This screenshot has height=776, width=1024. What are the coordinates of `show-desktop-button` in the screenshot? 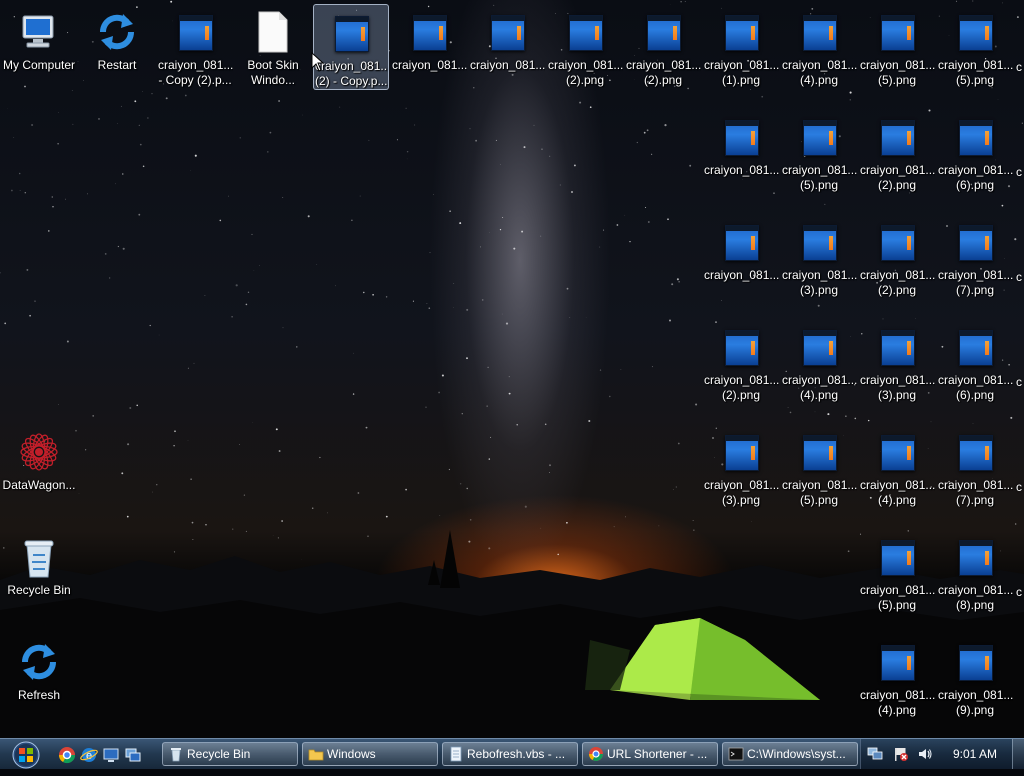 It's located at (1018, 754).